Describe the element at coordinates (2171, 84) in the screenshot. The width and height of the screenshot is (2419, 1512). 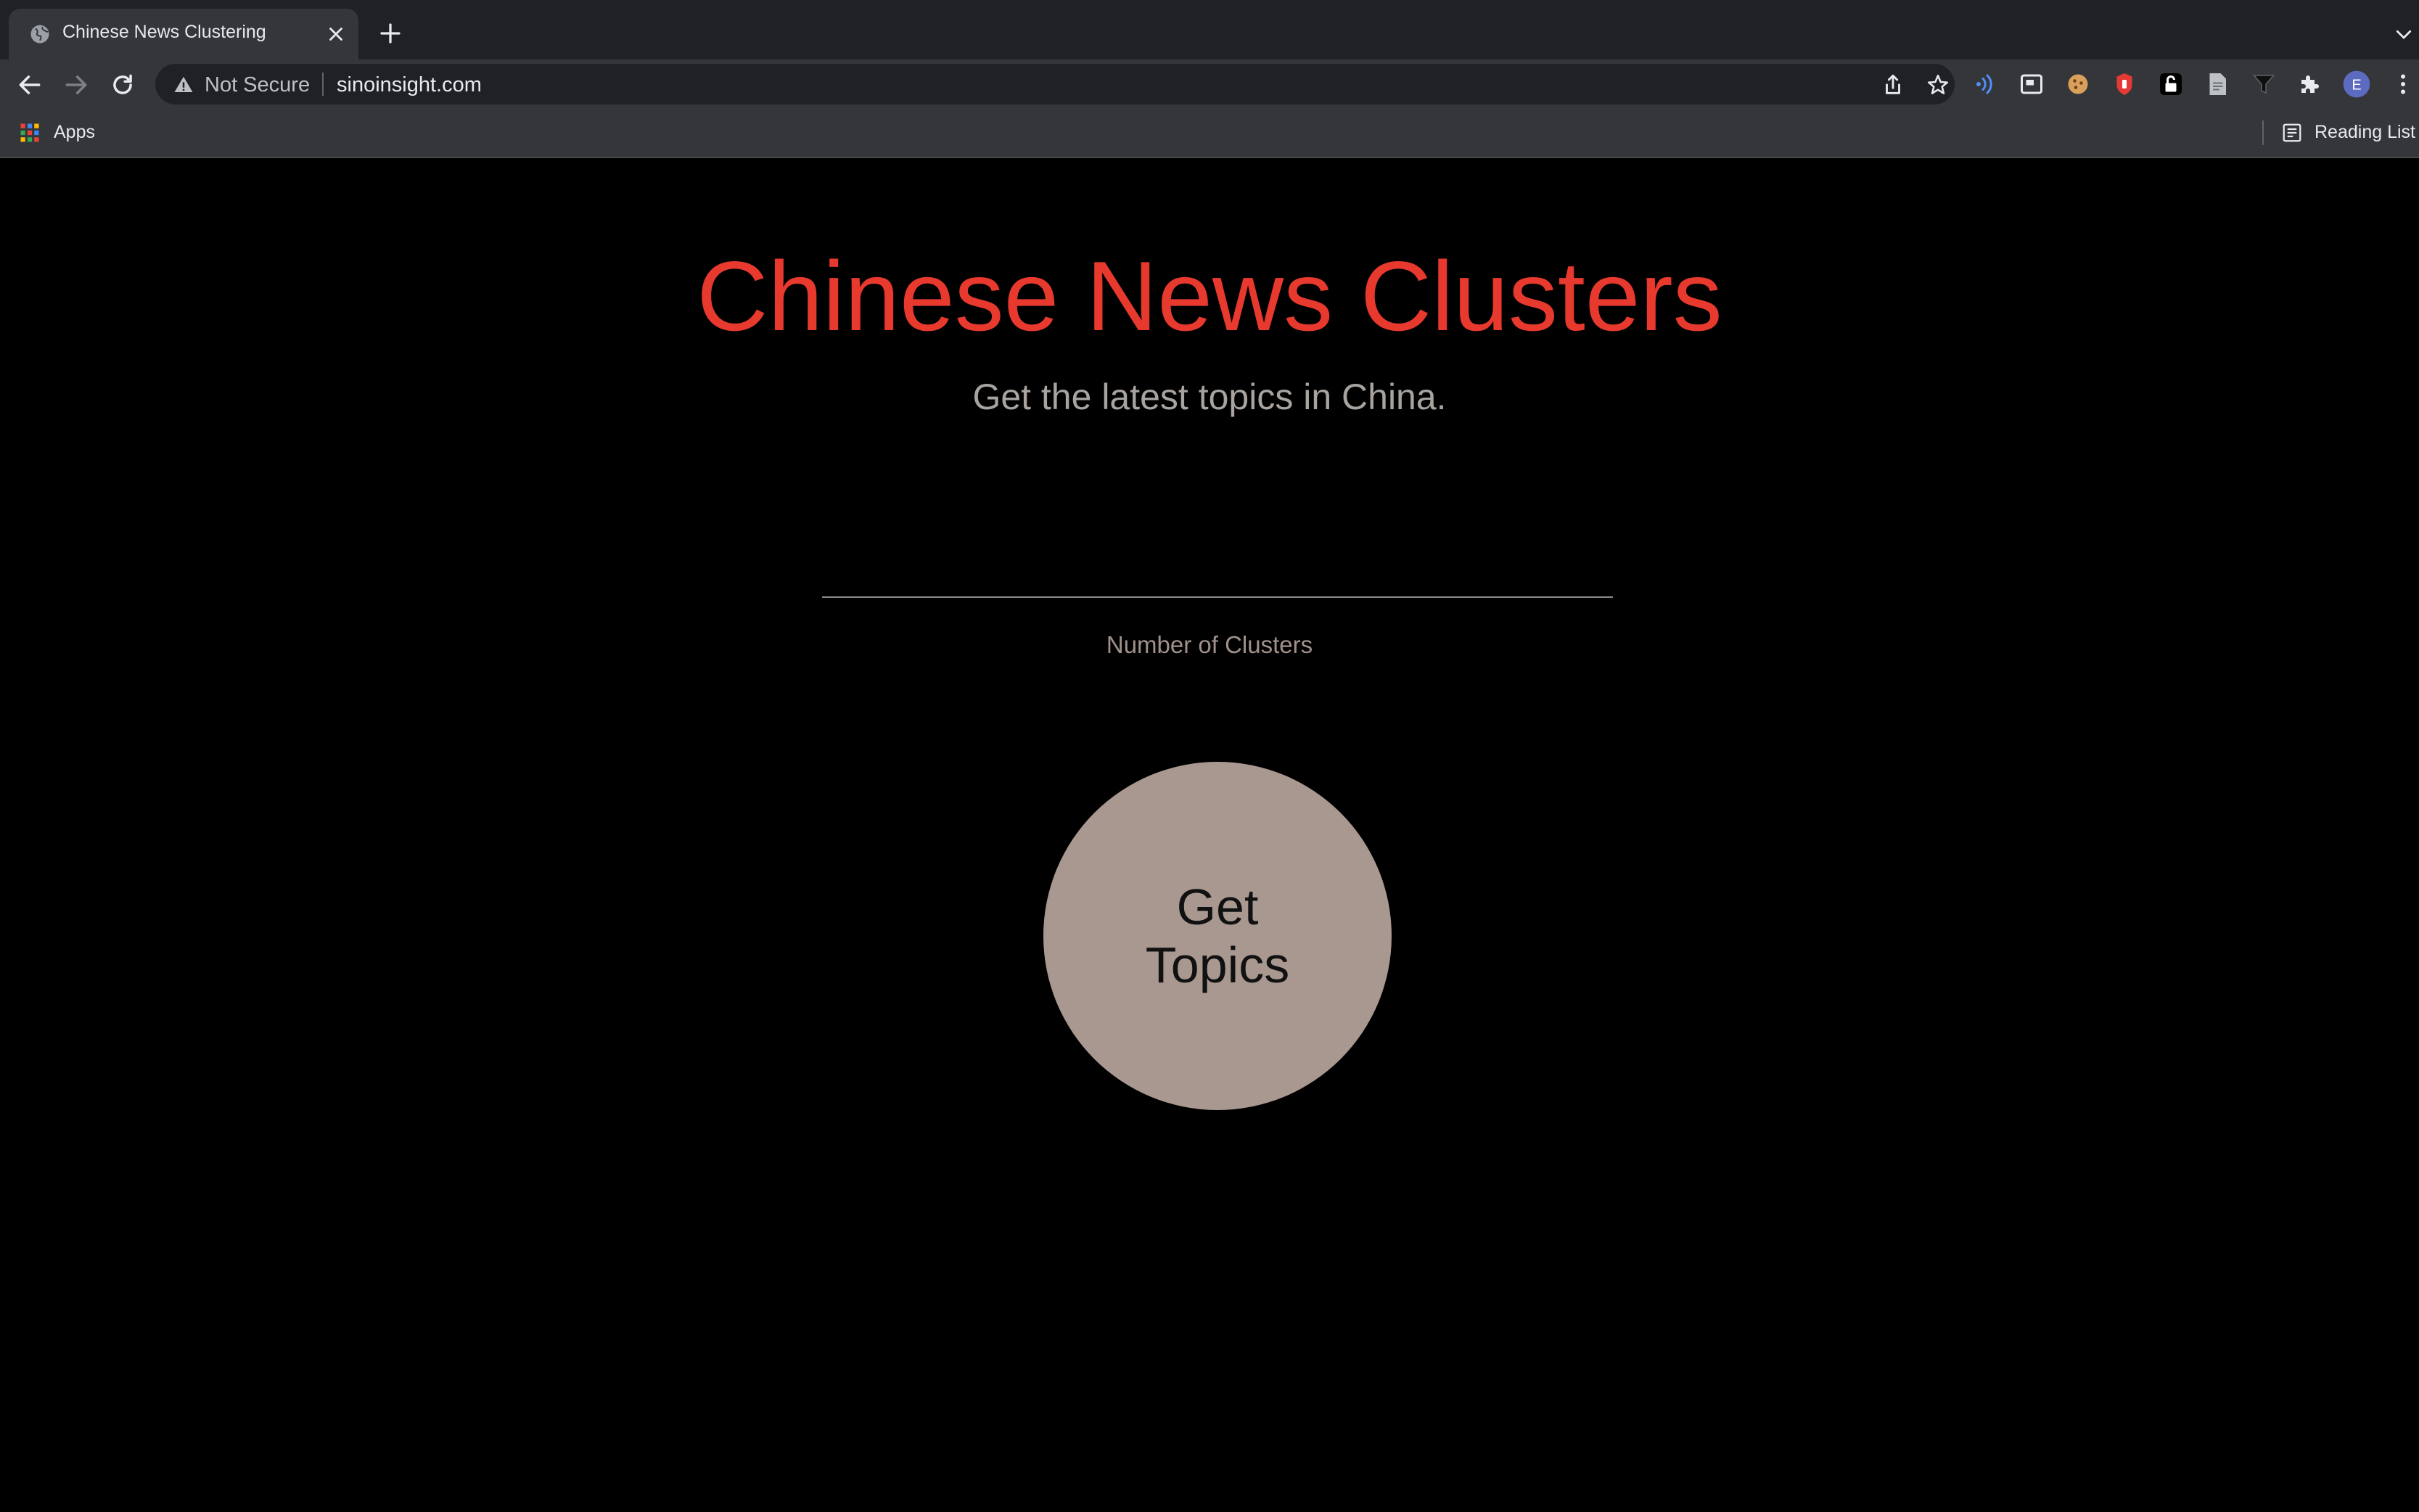
I see `lock-extension-icon` at that location.